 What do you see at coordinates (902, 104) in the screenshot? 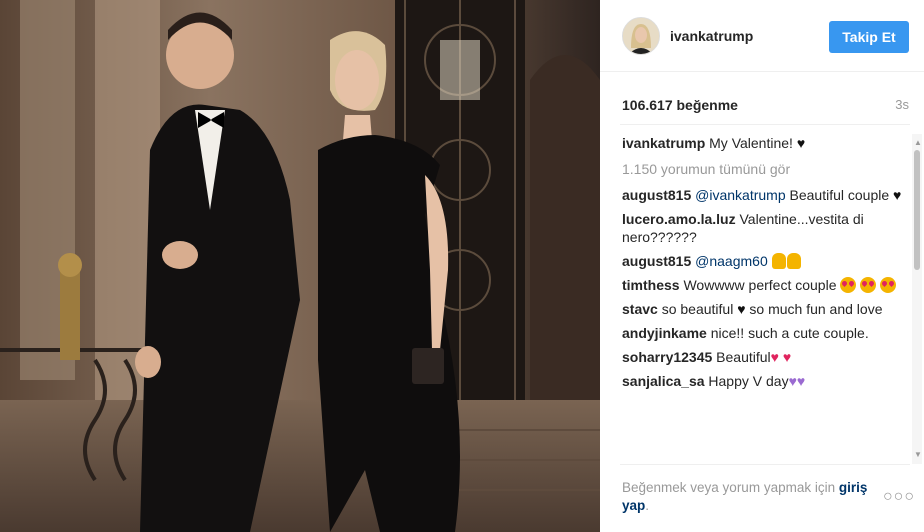
I see `post-time: 3s` at bounding box center [902, 104].